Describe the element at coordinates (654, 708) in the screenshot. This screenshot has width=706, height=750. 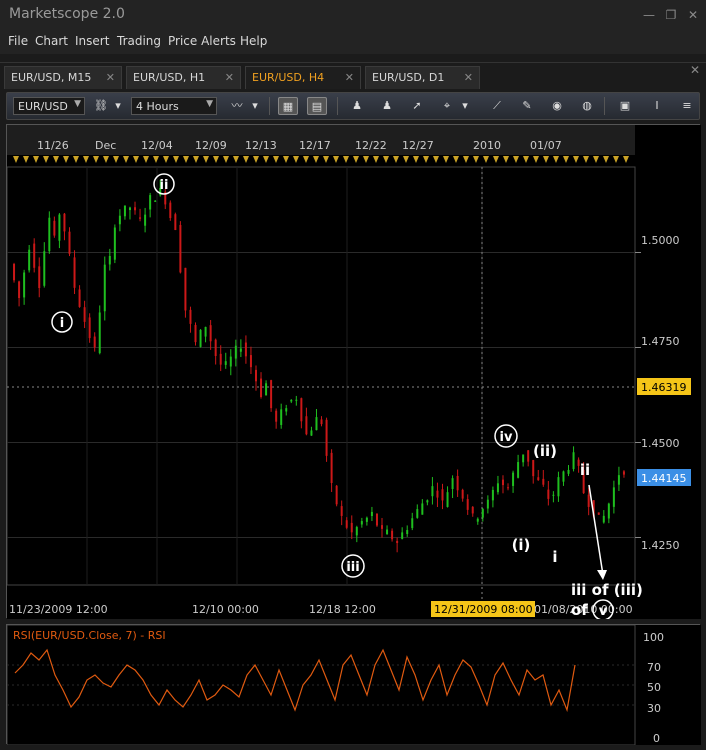
I see `rsi-tick-label: 30` at that location.